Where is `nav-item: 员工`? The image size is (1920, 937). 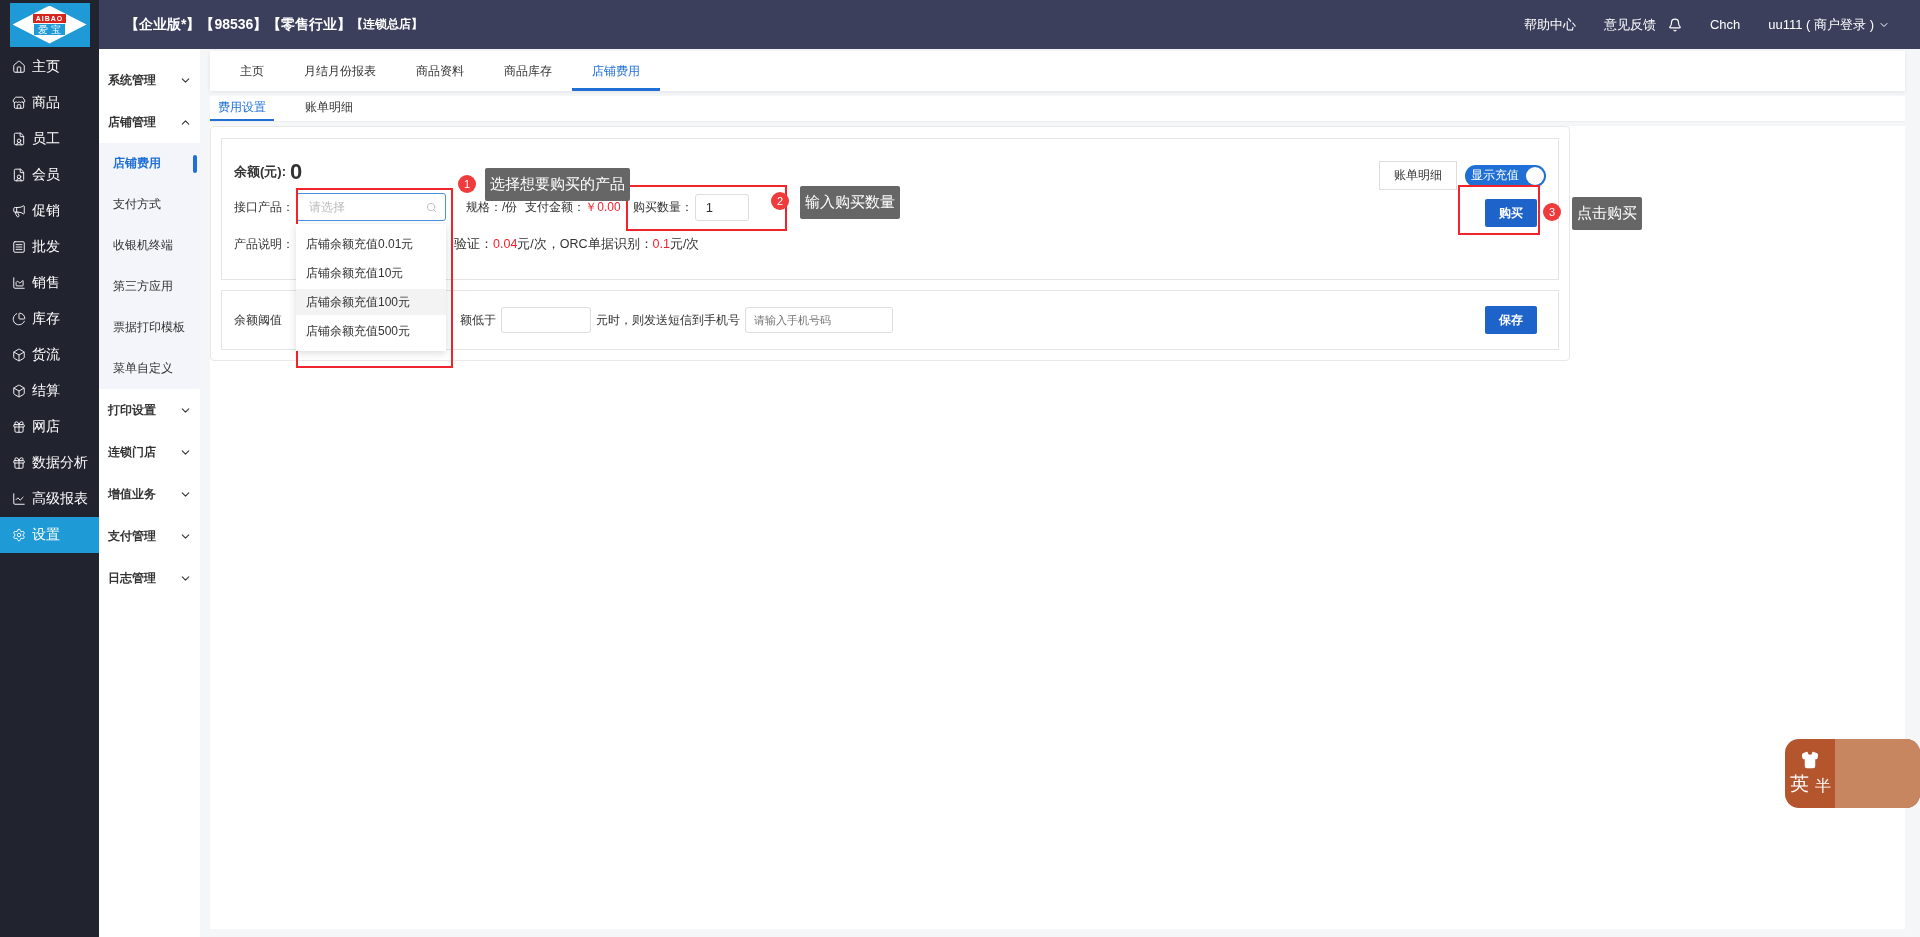
nav-item: 员工 is located at coordinates (49, 139).